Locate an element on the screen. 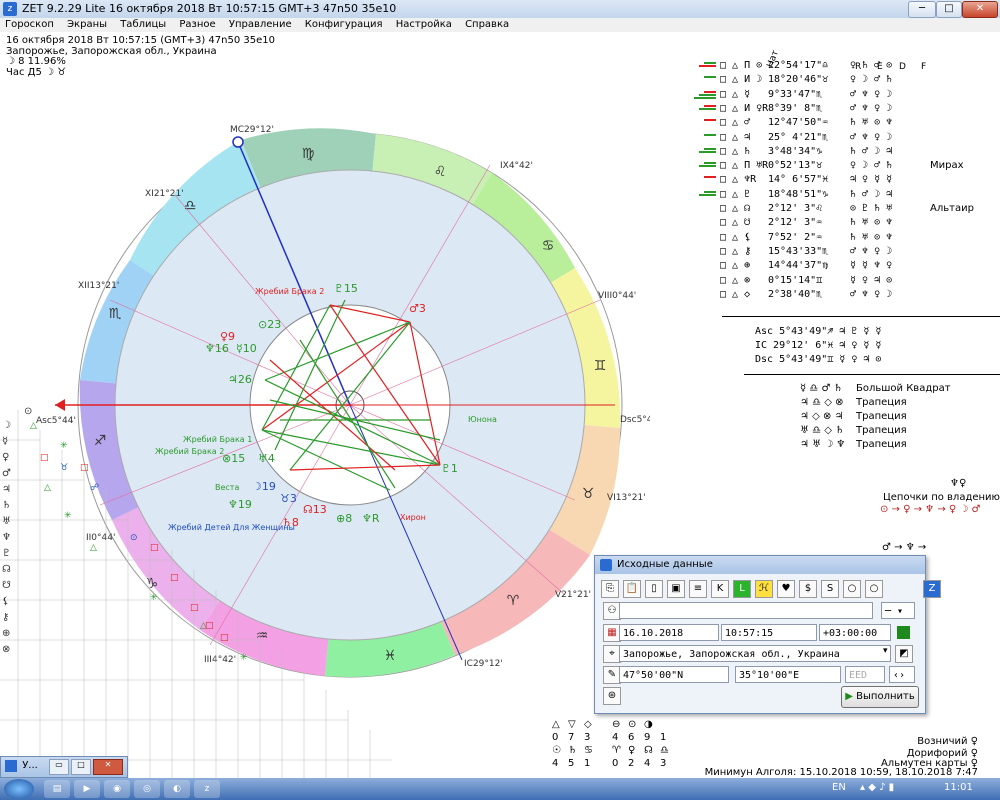 This screenshot has width=1000, height=800. figure-row: ♃ ♅ ☽ ♆ Трапеция is located at coordinates (853, 444).